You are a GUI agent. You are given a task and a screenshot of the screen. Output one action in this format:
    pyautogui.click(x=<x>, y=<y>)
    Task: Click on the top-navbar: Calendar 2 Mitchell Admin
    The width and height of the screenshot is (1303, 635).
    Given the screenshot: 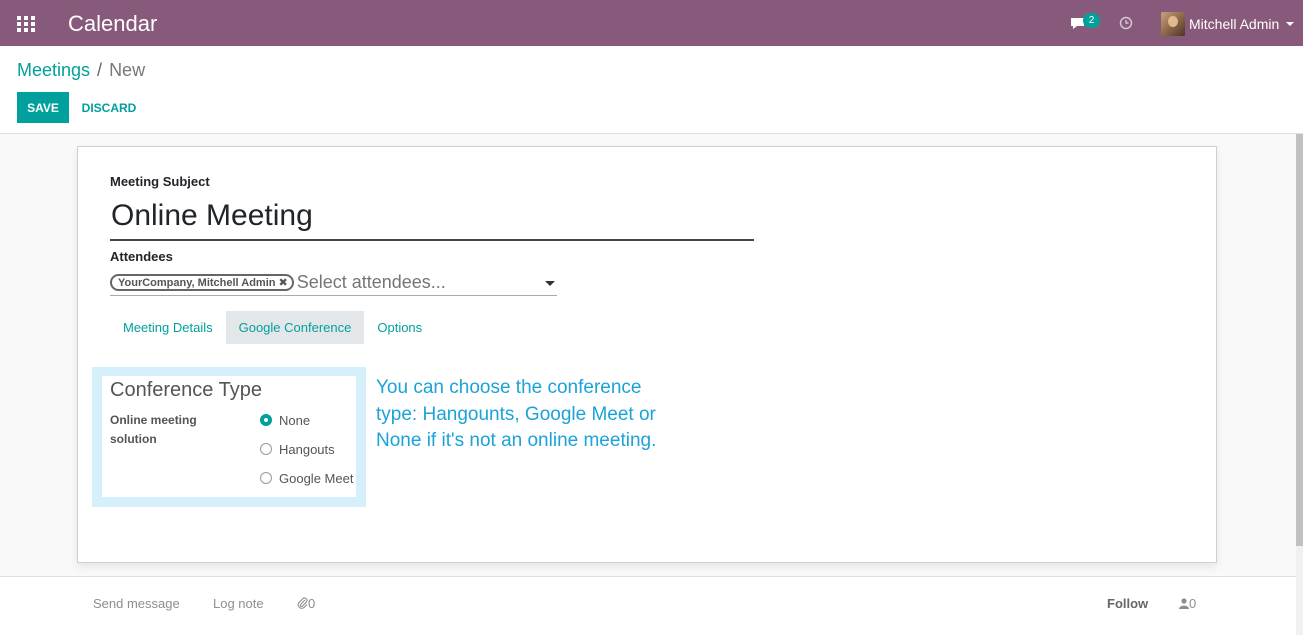 What is the action you would take?
    pyautogui.click(x=651, y=23)
    